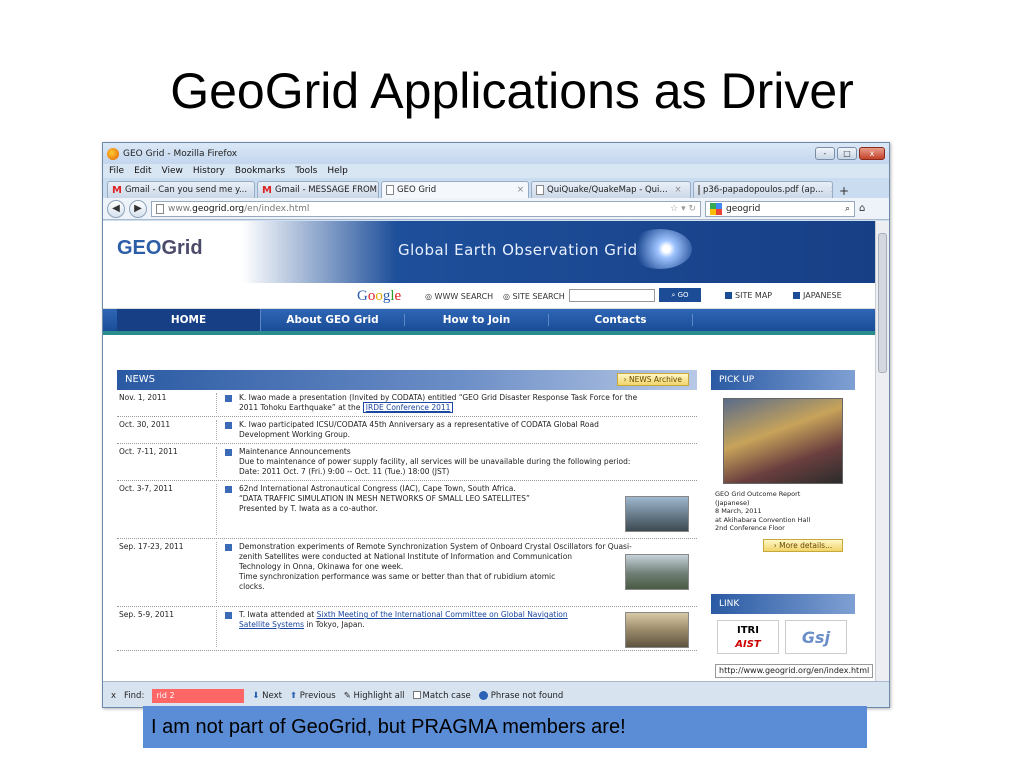 This screenshot has height=768, width=1024. What do you see at coordinates (218, 208) in the screenshot?
I see `url-domain: geogrid.org` at bounding box center [218, 208].